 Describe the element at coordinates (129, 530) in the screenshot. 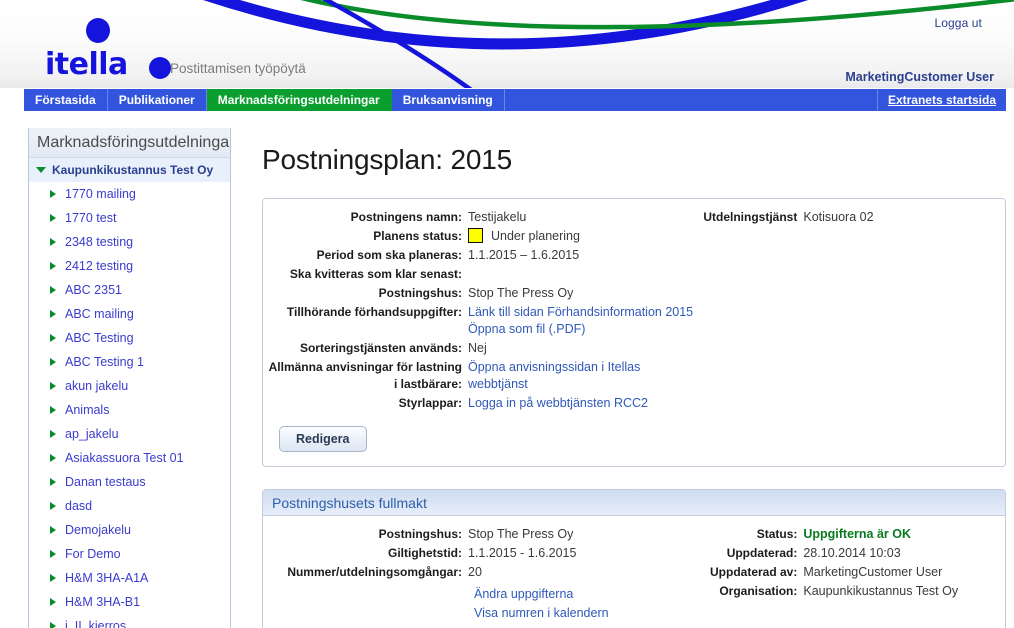

I see `sidebar-item: Demojakelu` at that location.